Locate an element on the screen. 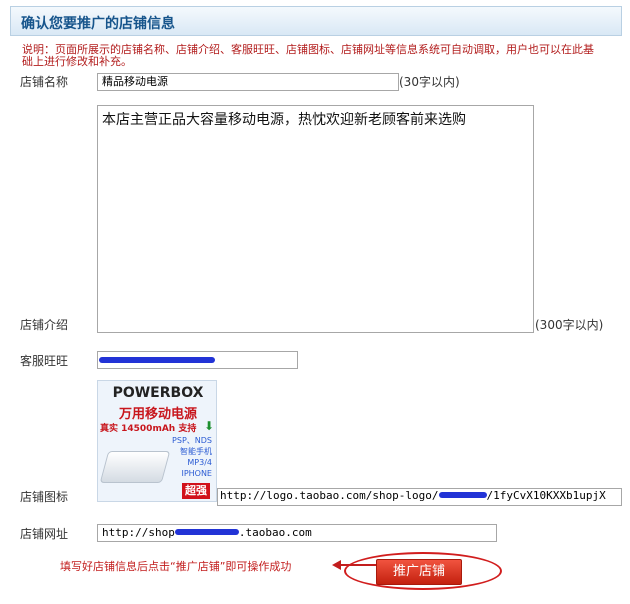 The width and height of the screenshot is (630, 604). icon-url-start: http://logo.taobao.com/shop-logo/ is located at coordinates (329, 495).